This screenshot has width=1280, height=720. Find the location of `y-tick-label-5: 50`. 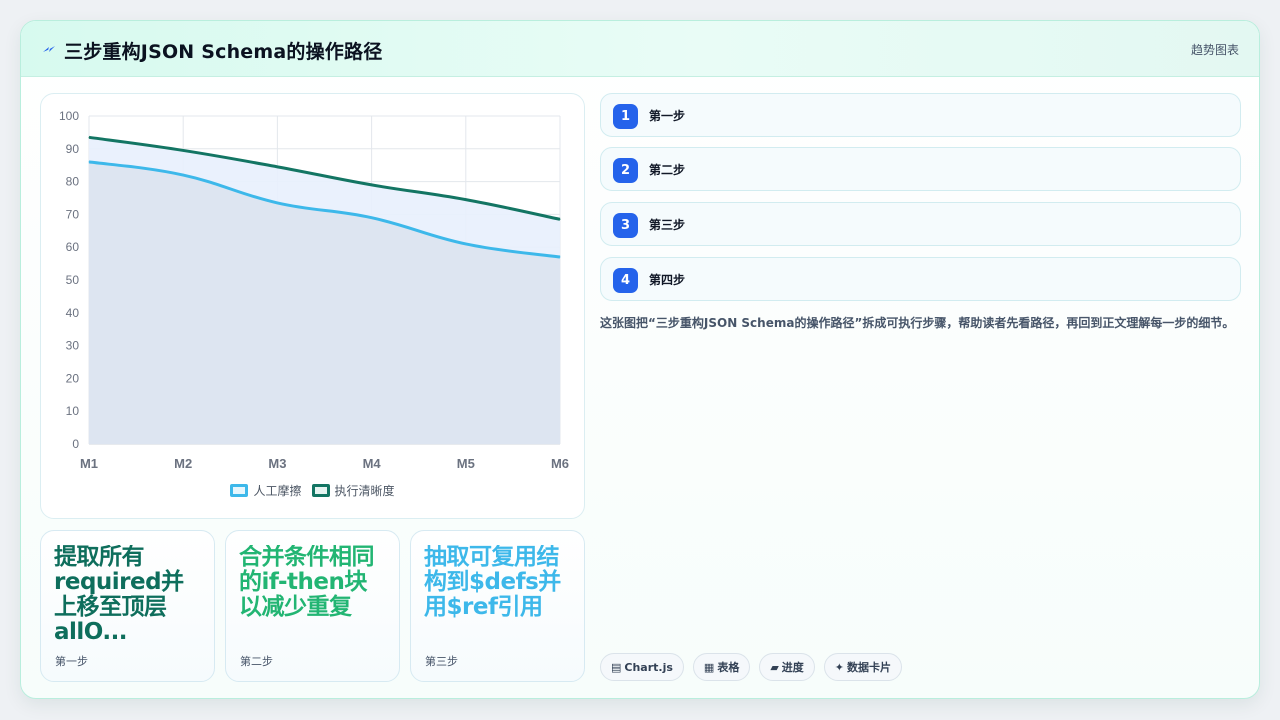

y-tick-label-5: 50 is located at coordinates (73, 280).